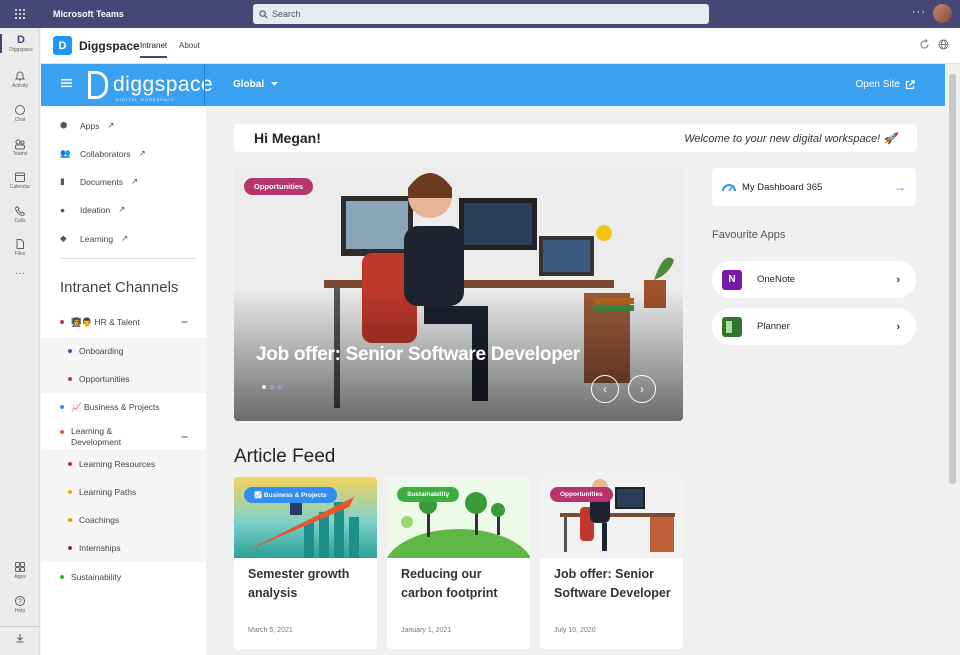 This screenshot has height=655, width=960. I want to click on rail-item-calendar: Calendar, so click(20, 180).